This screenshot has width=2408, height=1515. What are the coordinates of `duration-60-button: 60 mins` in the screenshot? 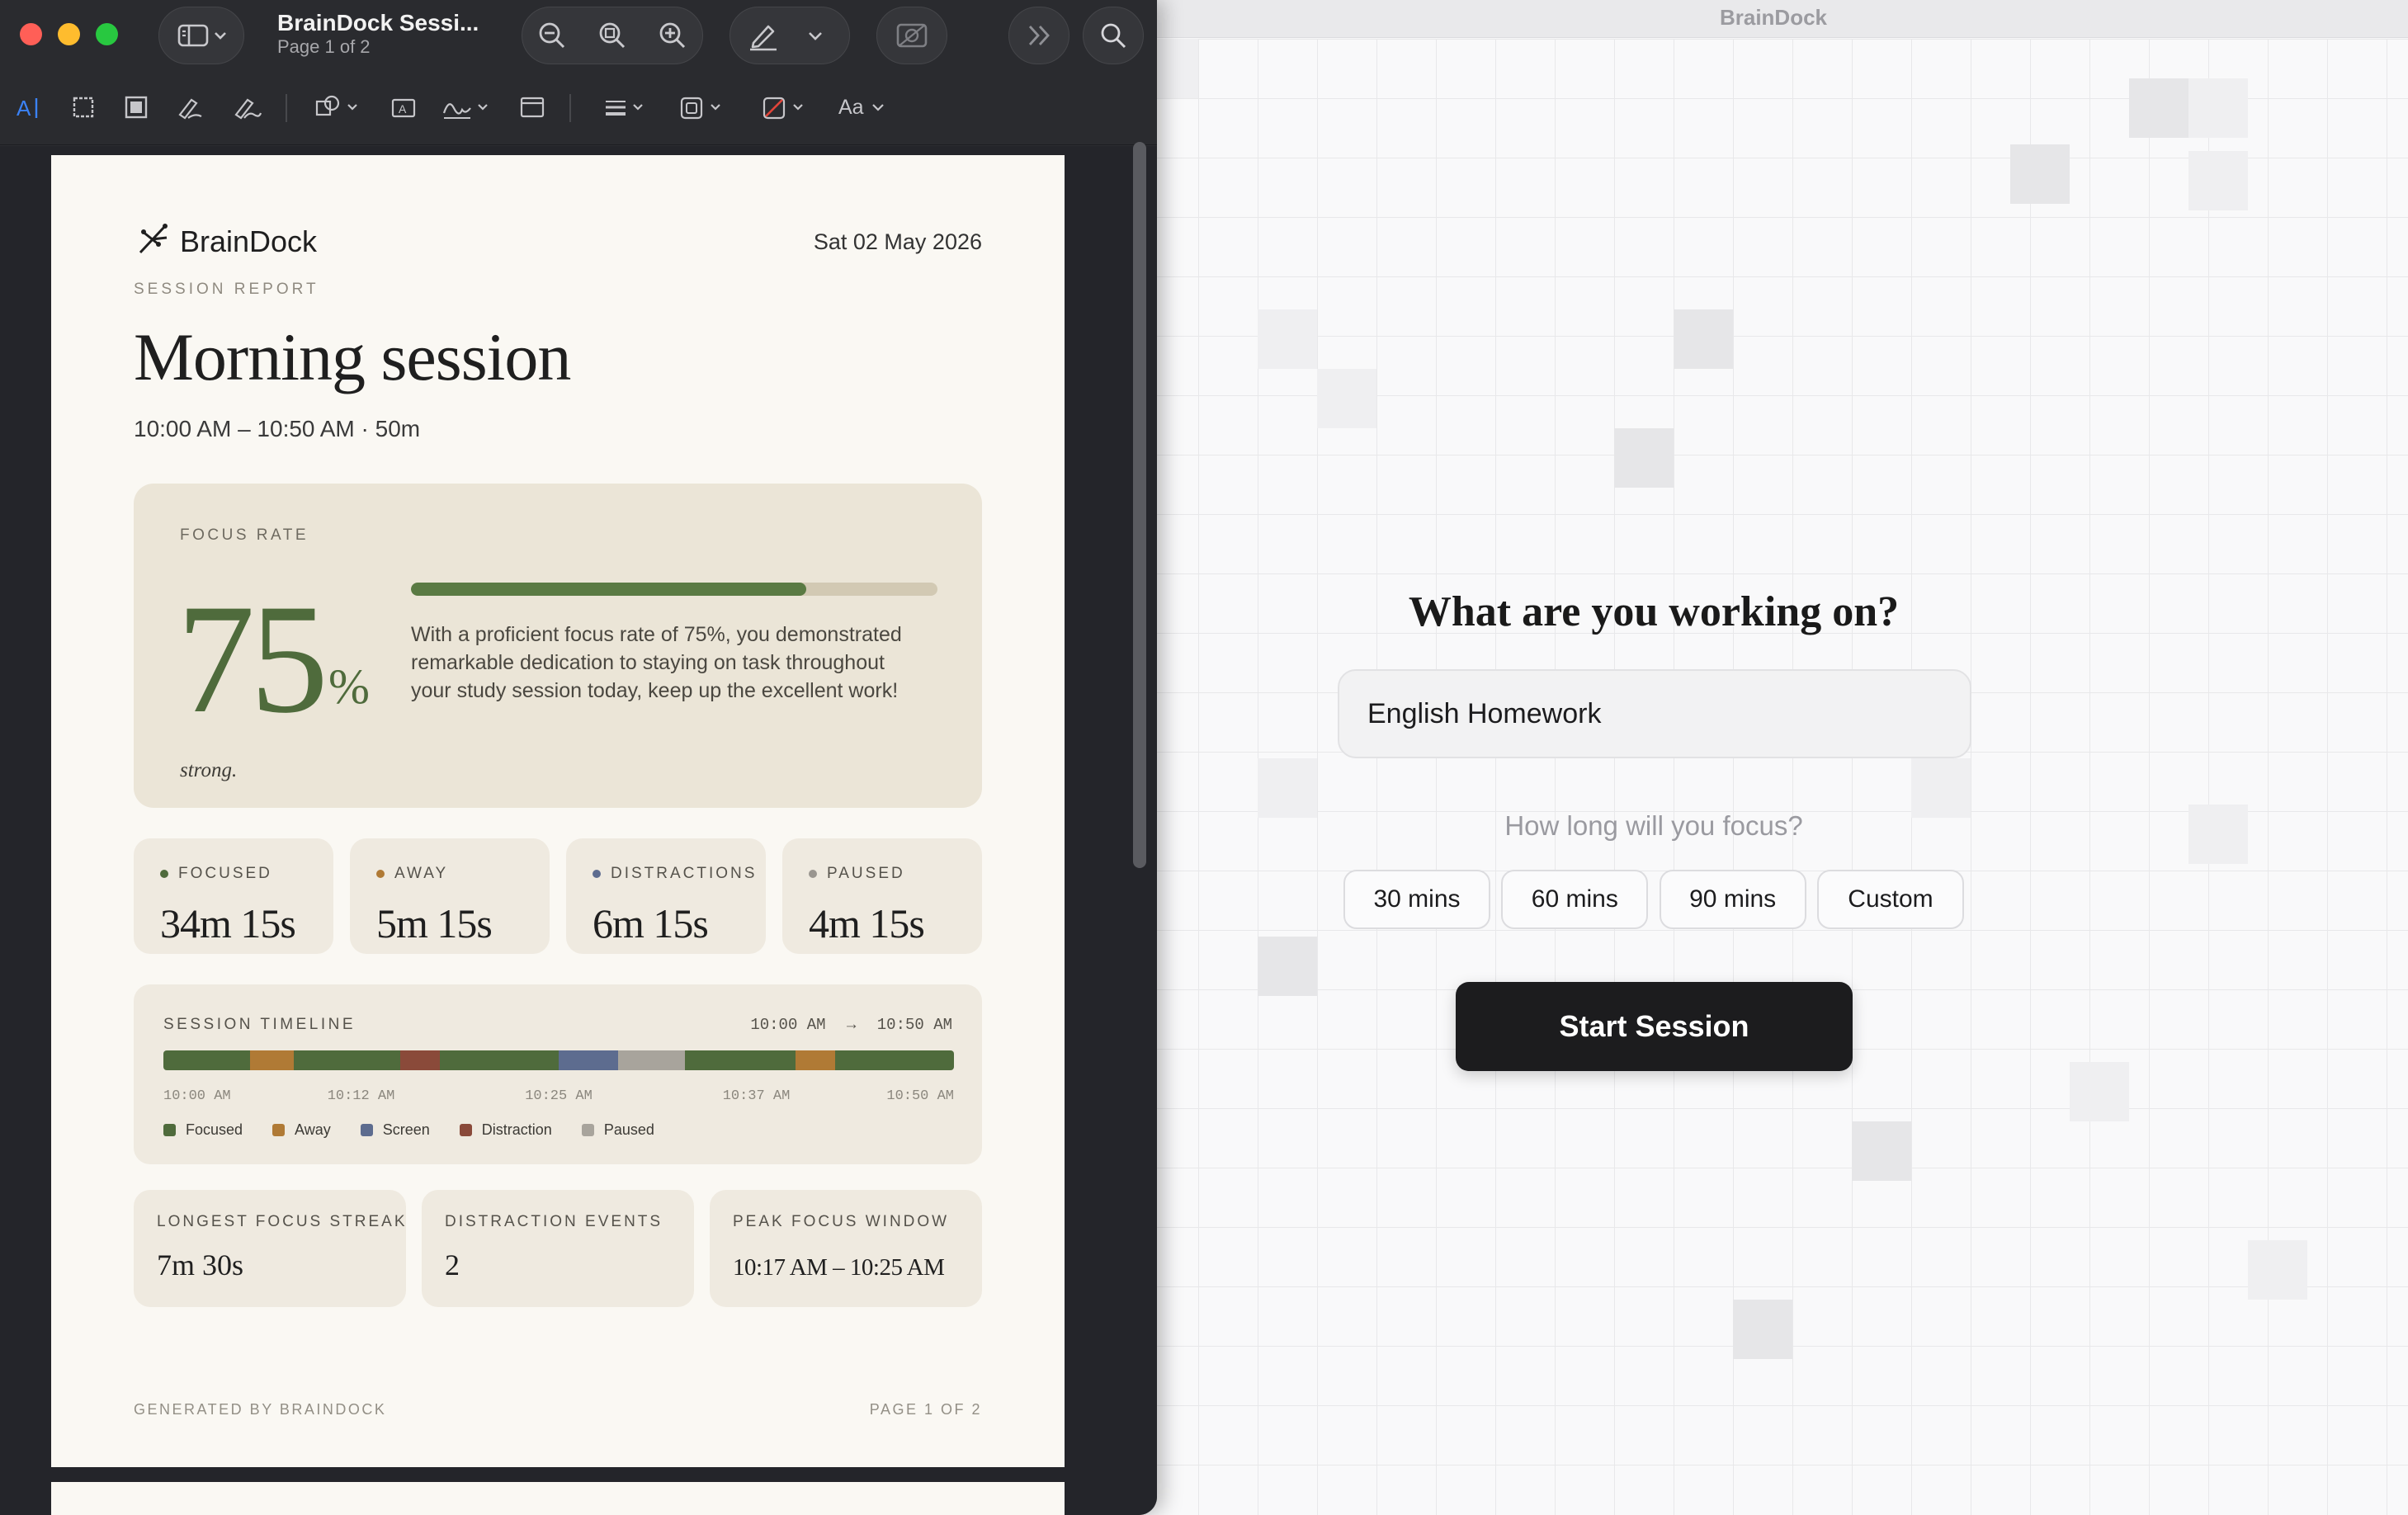 It's located at (1575, 899).